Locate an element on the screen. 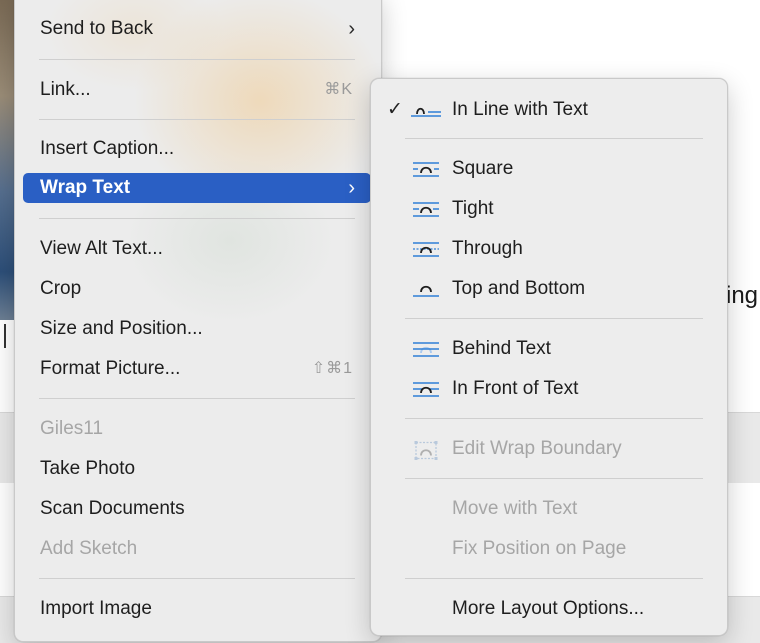 This screenshot has width=760, height=643. submenu-item-label: In Line with Text is located at coordinates (520, 109).